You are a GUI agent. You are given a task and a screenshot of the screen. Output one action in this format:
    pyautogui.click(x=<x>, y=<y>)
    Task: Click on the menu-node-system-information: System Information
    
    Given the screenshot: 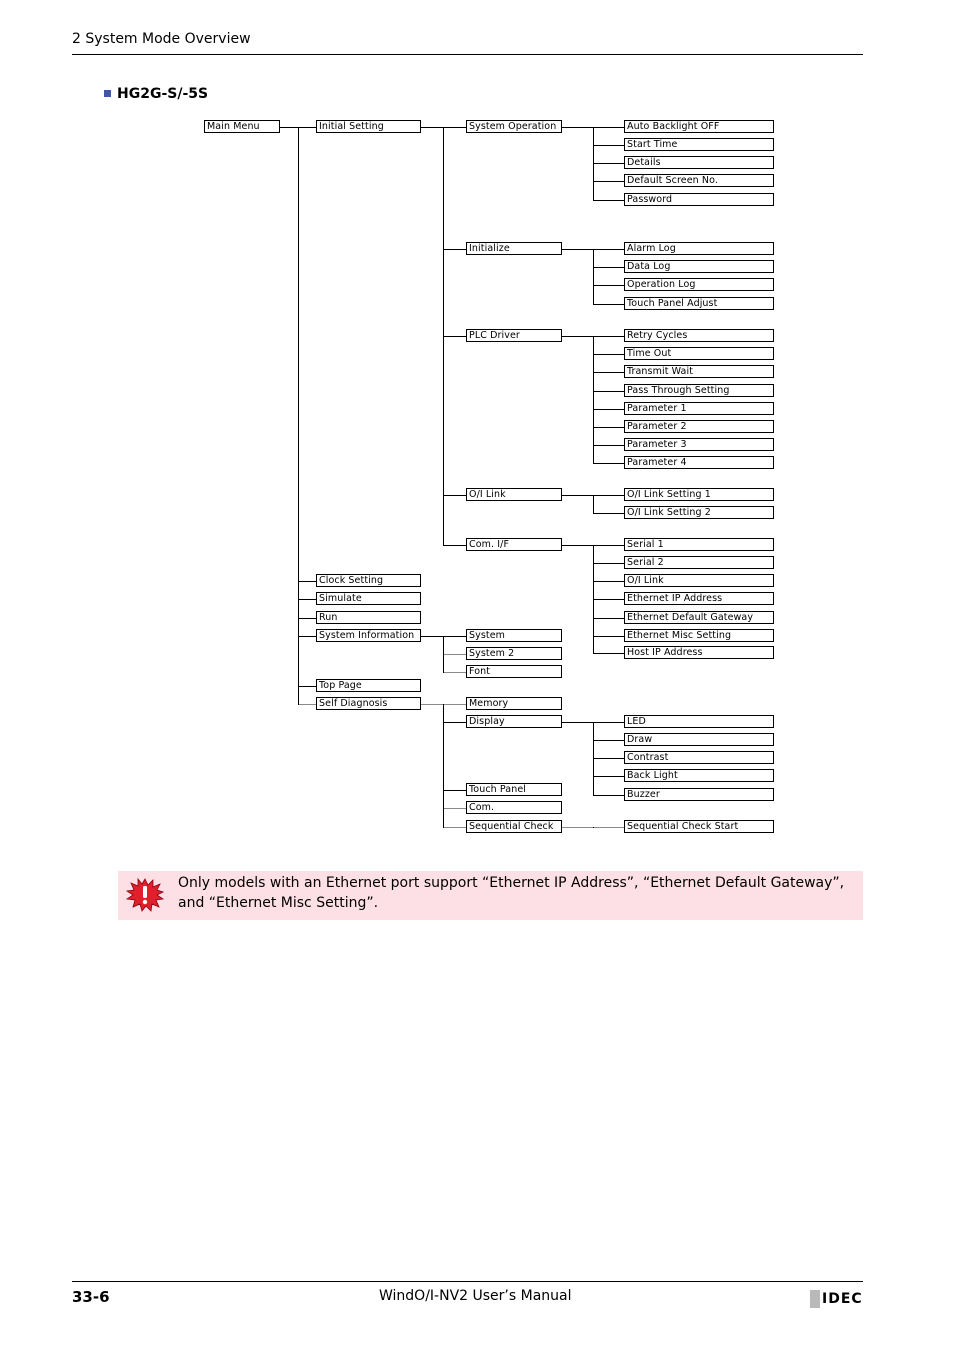 What is the action you would take?
    pyautogui.click(x=368, y=635)
    